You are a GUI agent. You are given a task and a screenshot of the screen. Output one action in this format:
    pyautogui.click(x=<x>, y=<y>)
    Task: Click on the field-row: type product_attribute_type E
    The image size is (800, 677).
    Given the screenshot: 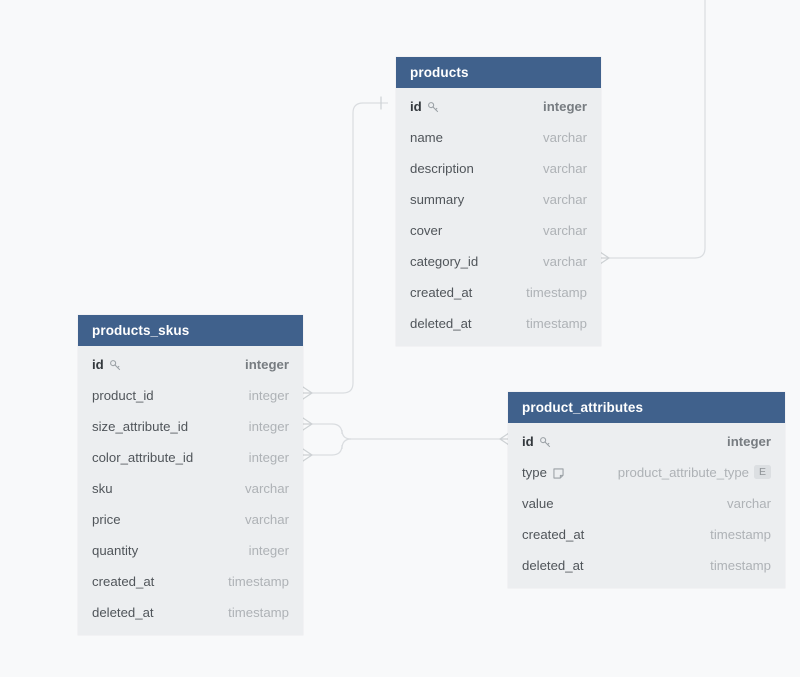 What is the action you would take?
    pyautogui.click(x=646, y=472)
    